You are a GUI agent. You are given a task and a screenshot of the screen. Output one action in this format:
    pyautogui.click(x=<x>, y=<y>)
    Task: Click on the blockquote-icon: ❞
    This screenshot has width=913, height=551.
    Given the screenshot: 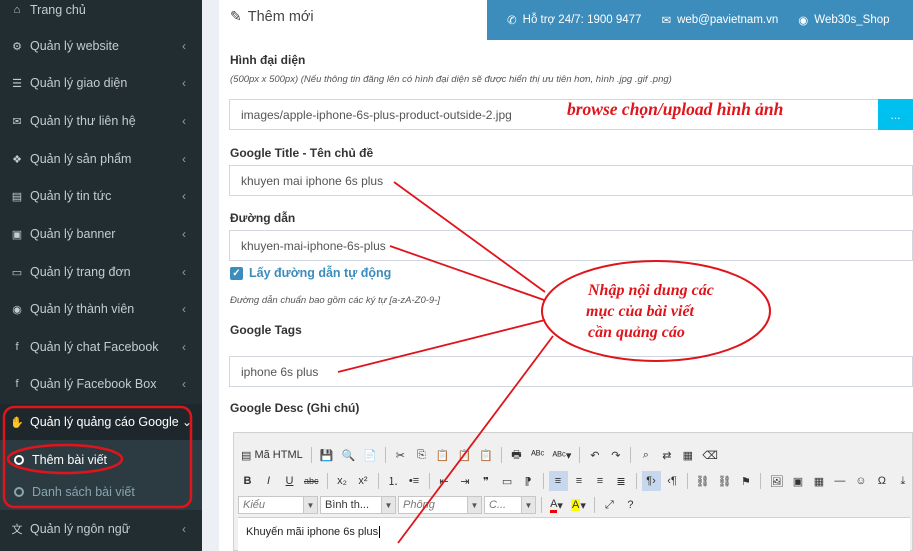 What is the action you would take?
    pyautogui.click(x=486, y=481)
    